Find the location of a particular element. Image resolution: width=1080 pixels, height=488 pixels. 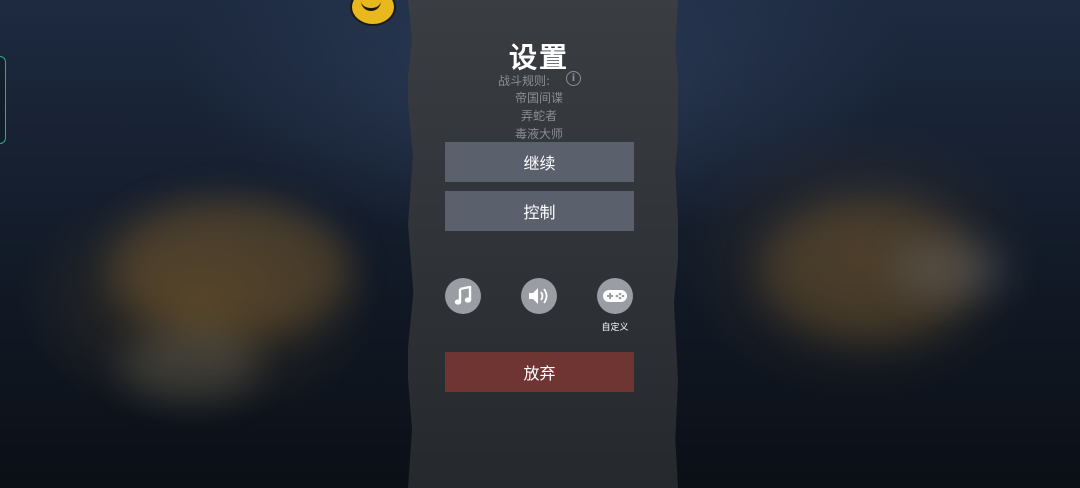

music-toggle-button is located at coordinates (463, 296).